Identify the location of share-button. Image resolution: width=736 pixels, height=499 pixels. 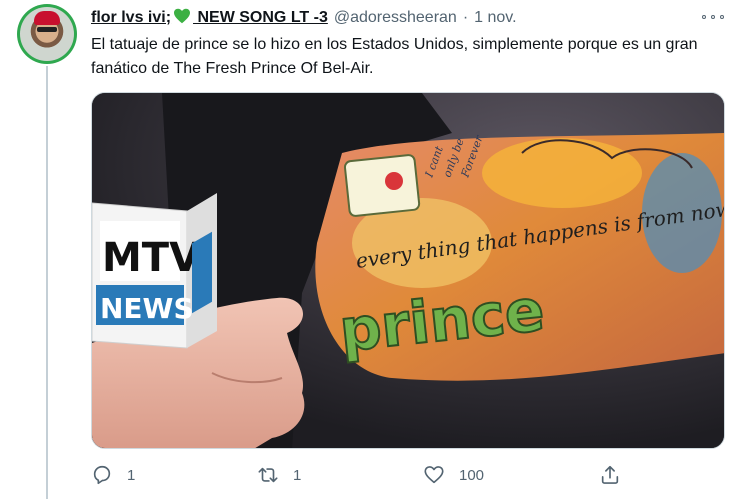
(610, 475).